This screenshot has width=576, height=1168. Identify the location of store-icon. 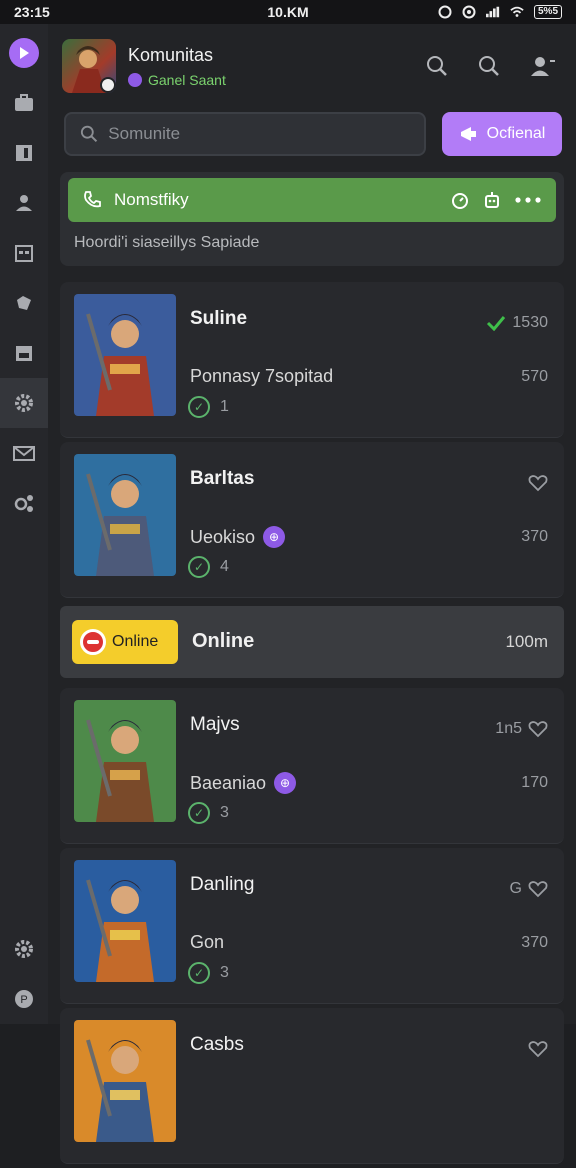
(24, 353).